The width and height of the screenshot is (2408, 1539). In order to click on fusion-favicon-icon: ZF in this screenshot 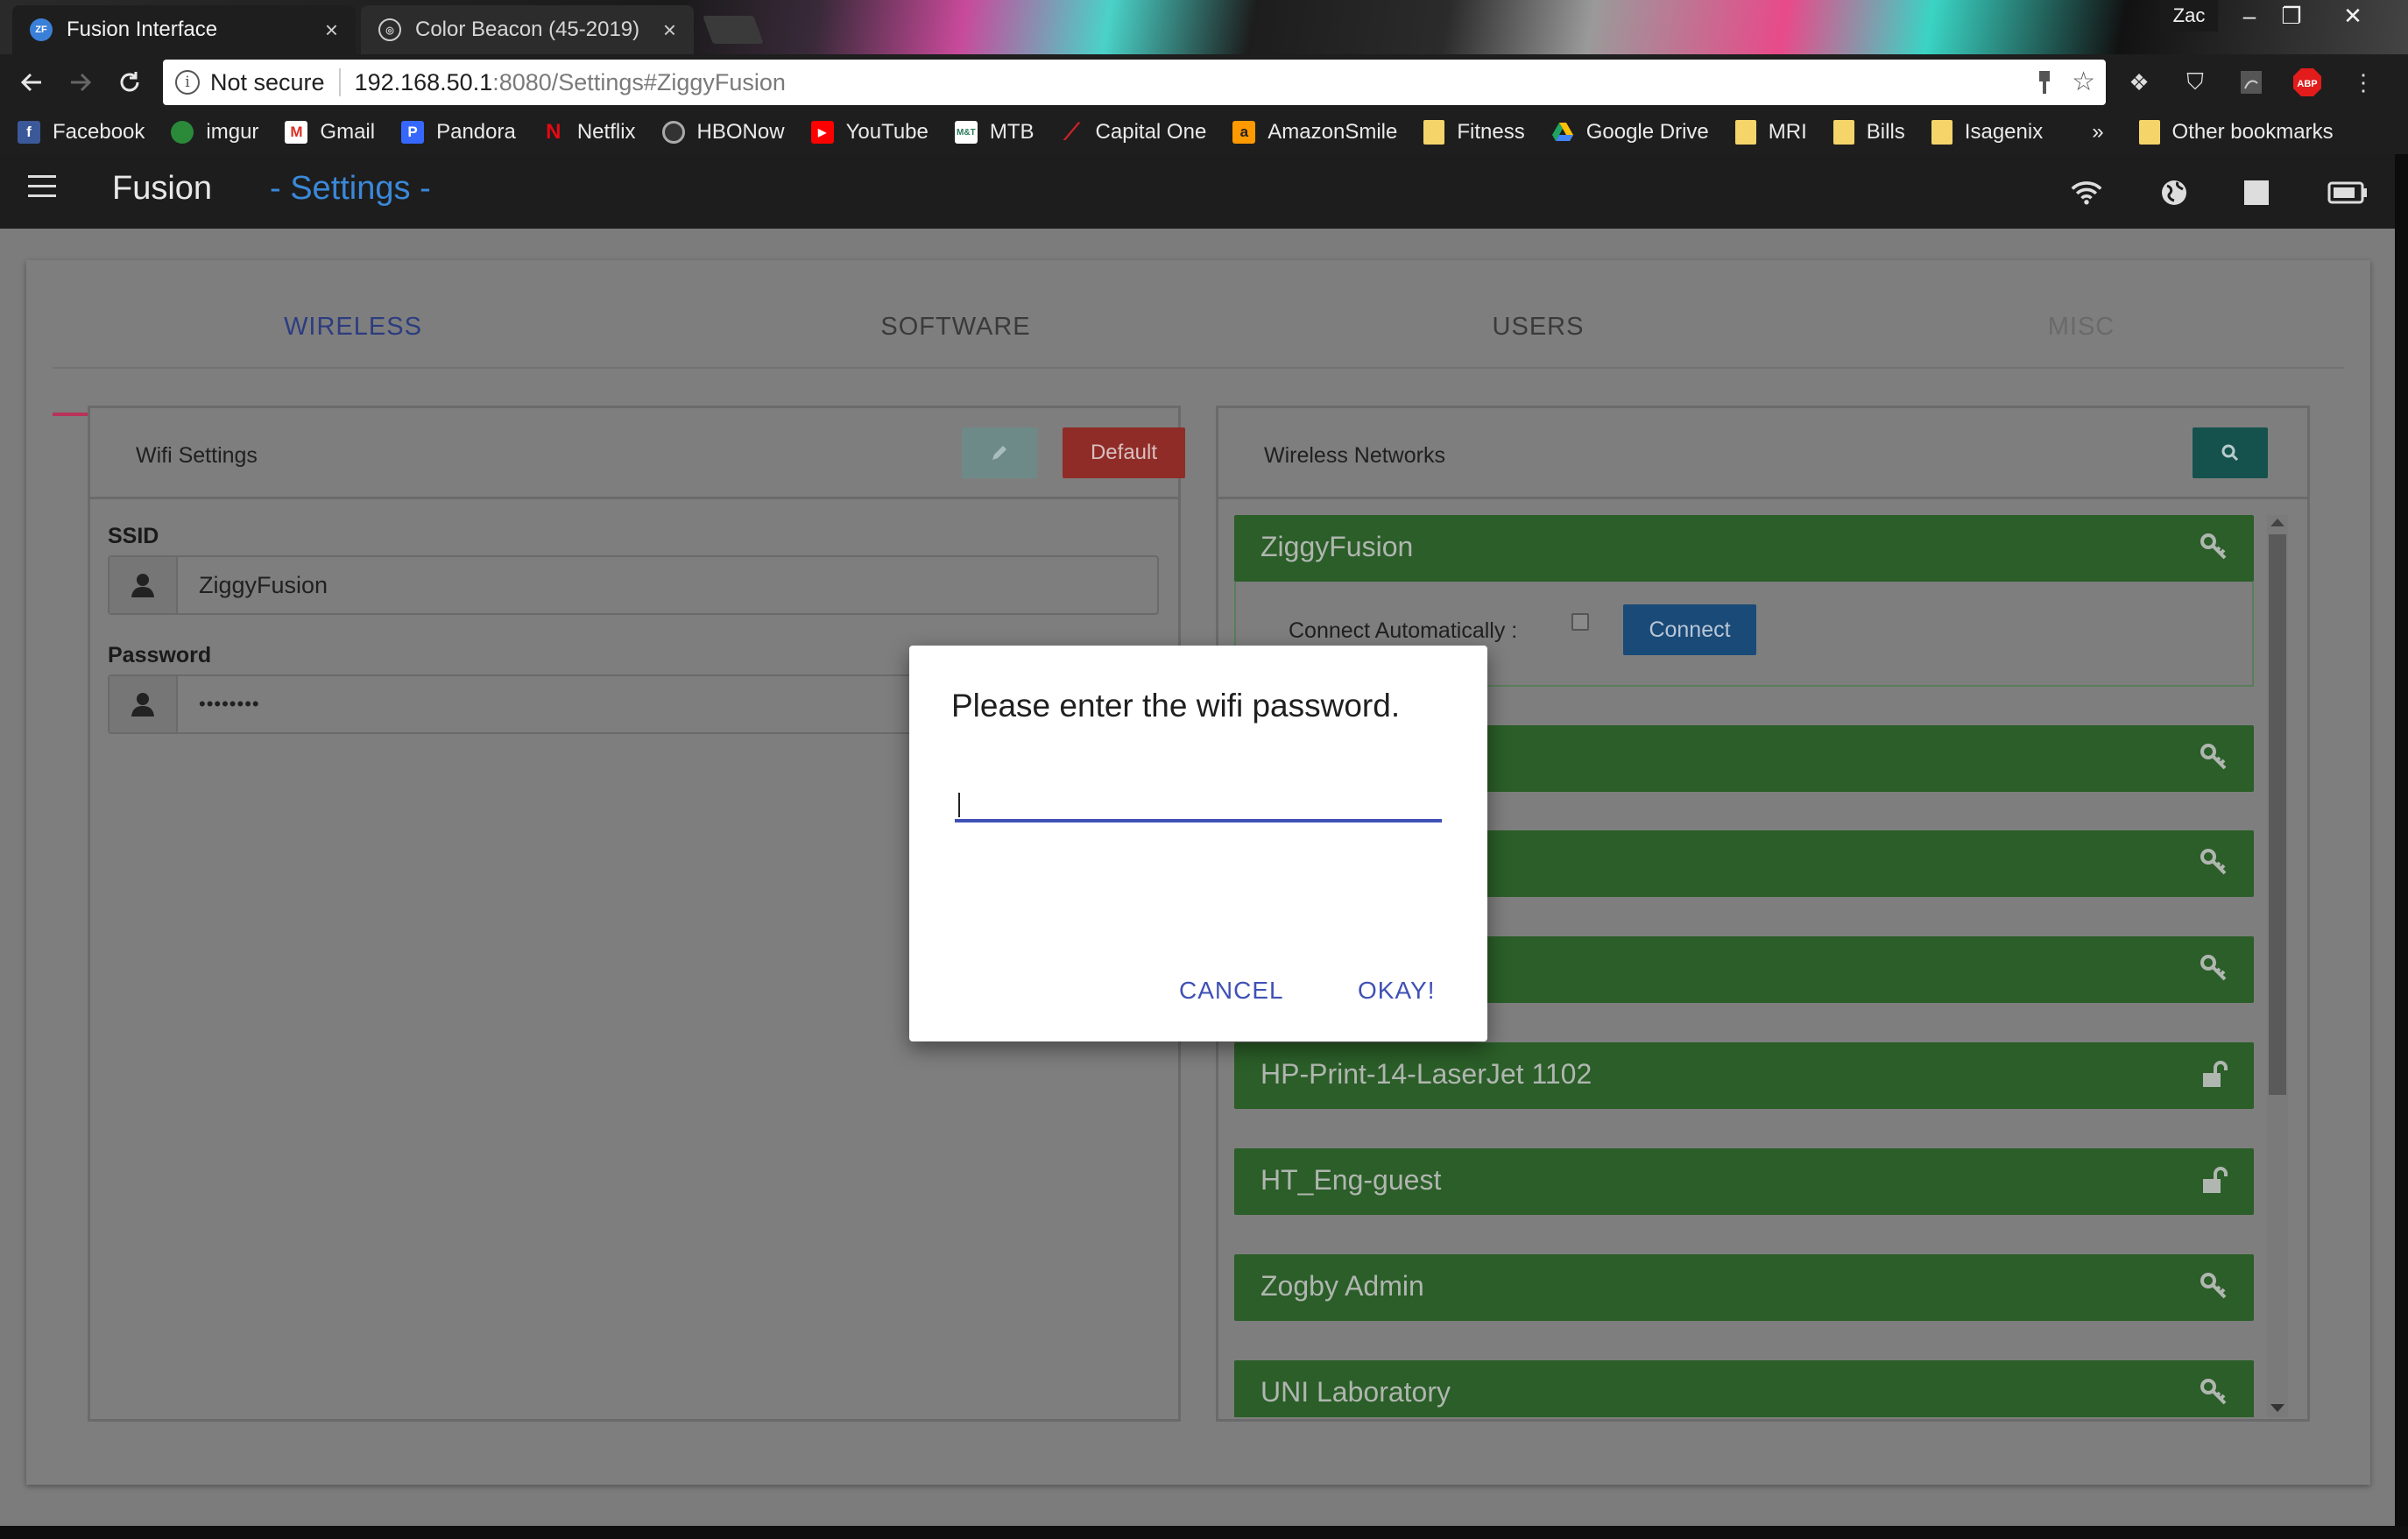, I will do `click(41, 29)`.